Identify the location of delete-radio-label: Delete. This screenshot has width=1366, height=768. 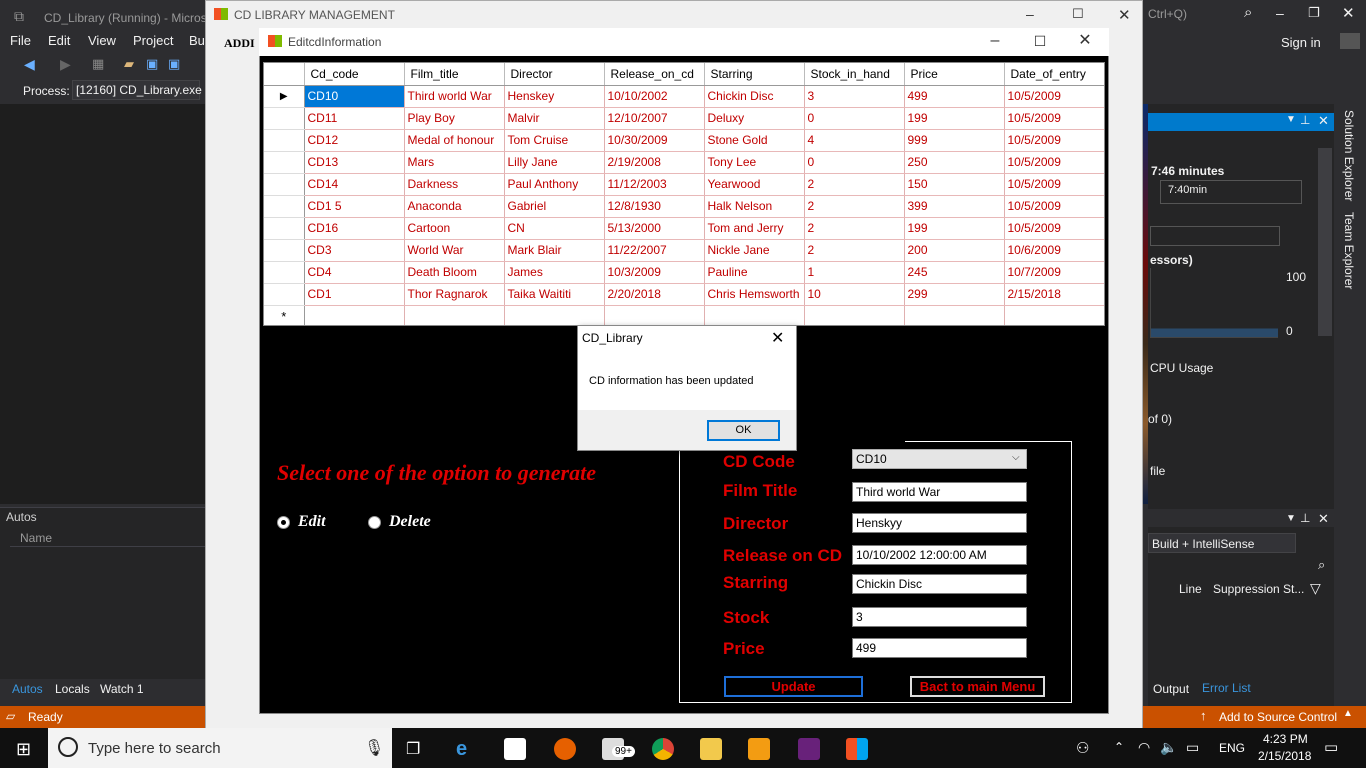
(410, 522).